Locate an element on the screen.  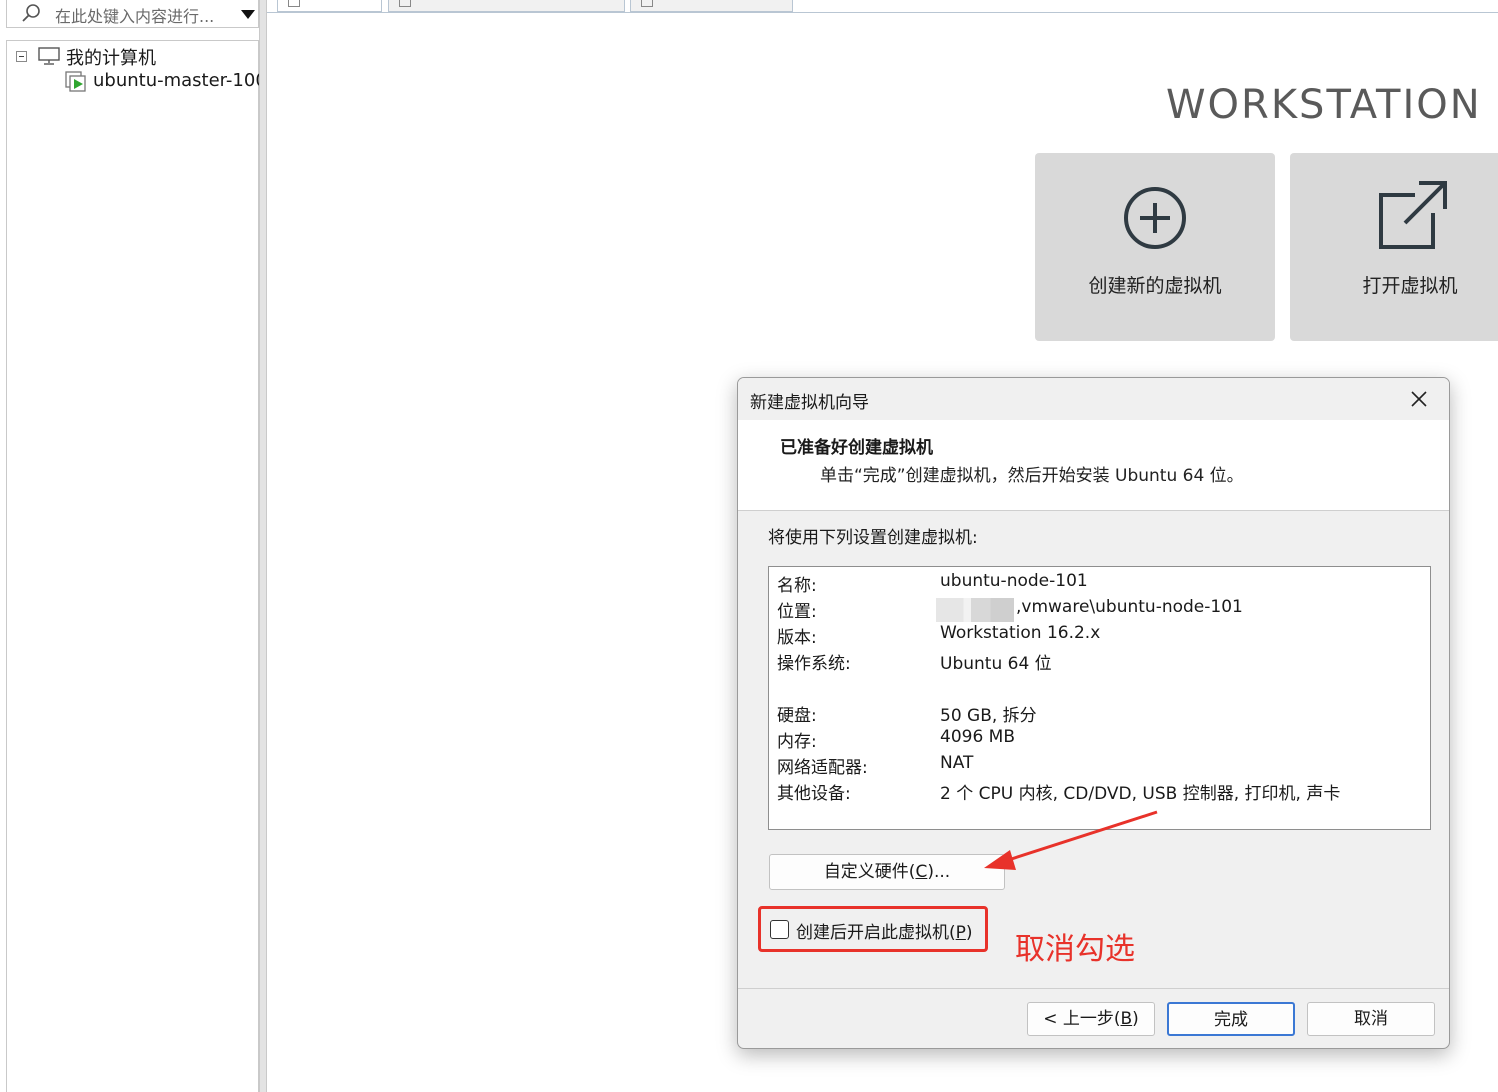
vm-tab-icon is located at coordinates (405, 3).